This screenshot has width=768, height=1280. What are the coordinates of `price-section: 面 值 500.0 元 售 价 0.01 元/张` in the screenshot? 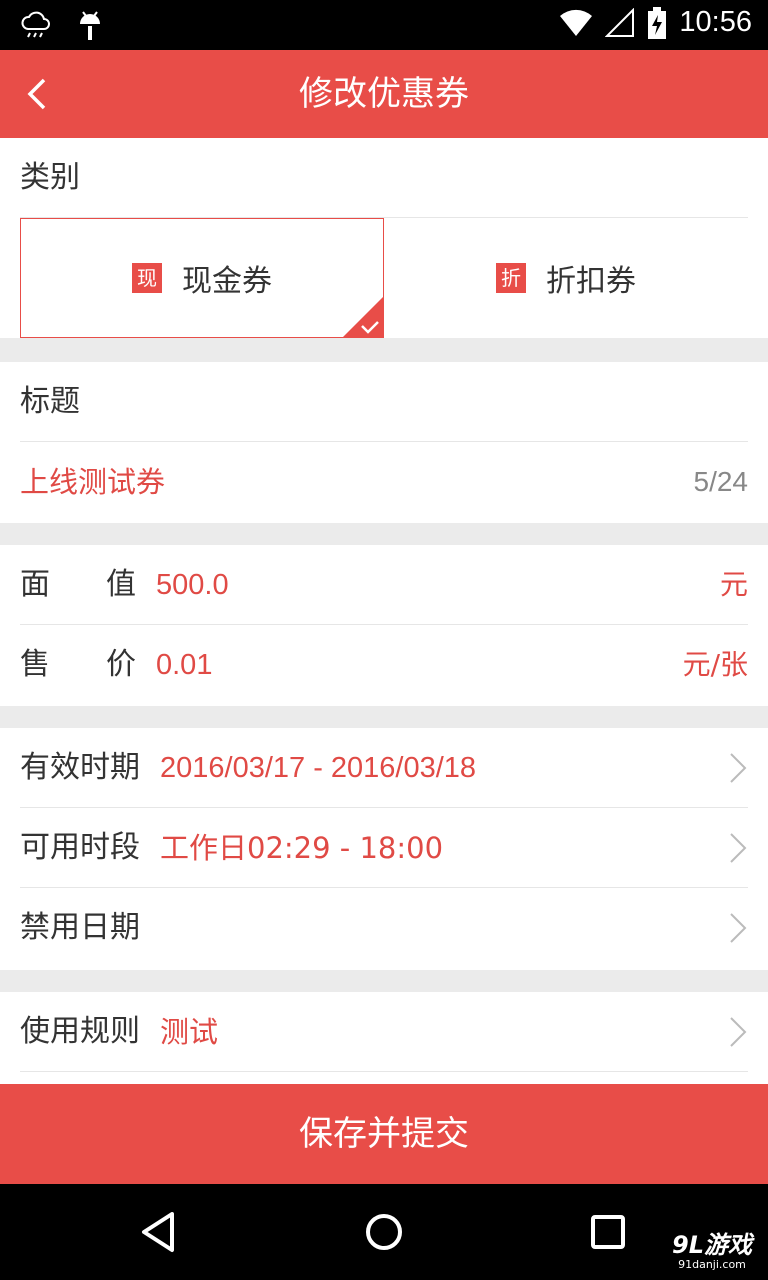 It's located at (384, 625).